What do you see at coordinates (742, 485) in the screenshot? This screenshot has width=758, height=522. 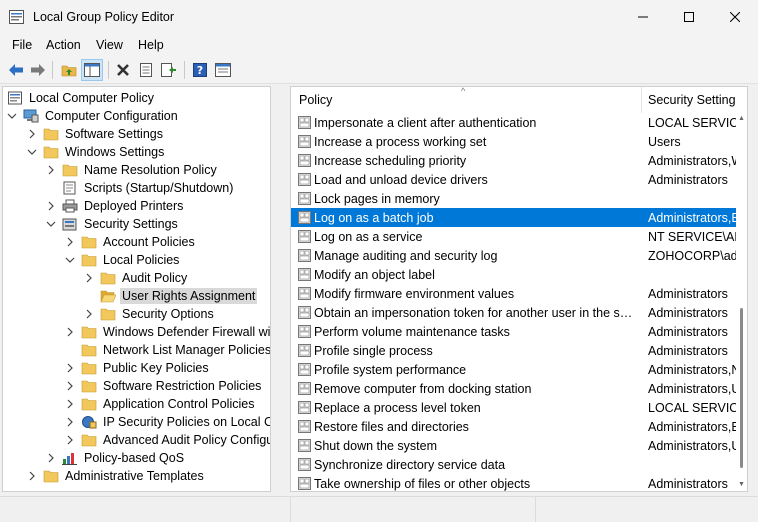 I see `scroll-down-icon: ▼` at bounding box center [742, 485].